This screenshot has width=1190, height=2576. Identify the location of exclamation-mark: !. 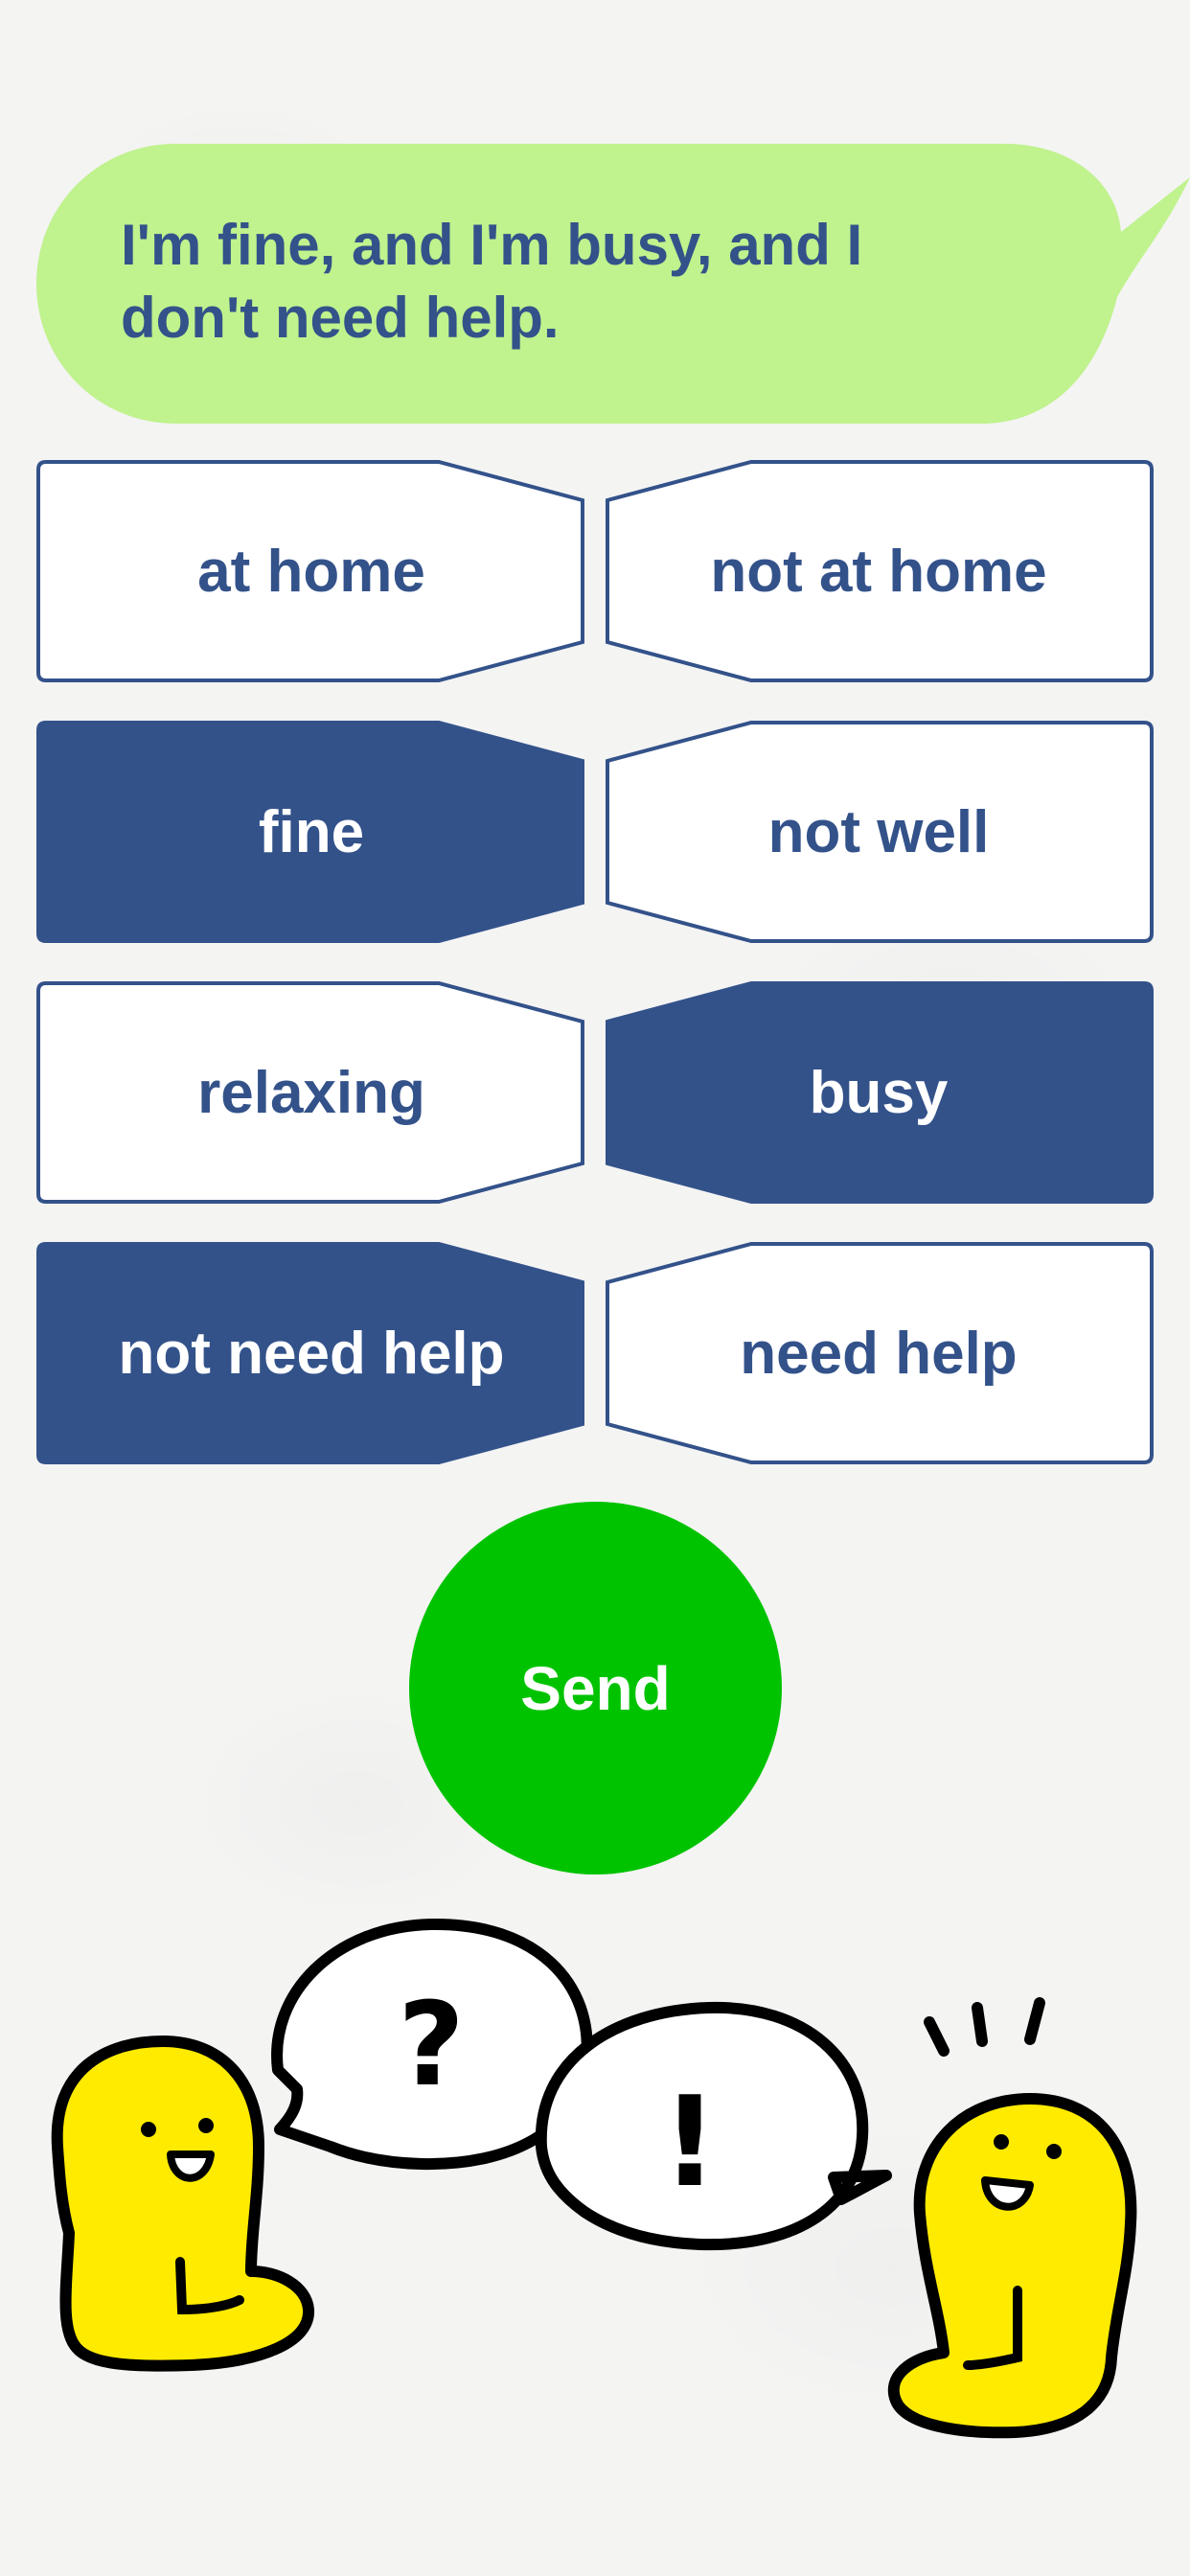
(689, 2142).